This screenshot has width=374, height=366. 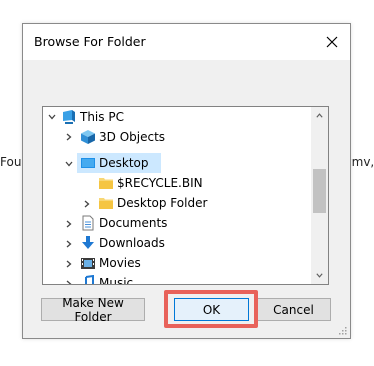 I want to click on tree-item-desktop: Desktop, so click(x=124, y=163).